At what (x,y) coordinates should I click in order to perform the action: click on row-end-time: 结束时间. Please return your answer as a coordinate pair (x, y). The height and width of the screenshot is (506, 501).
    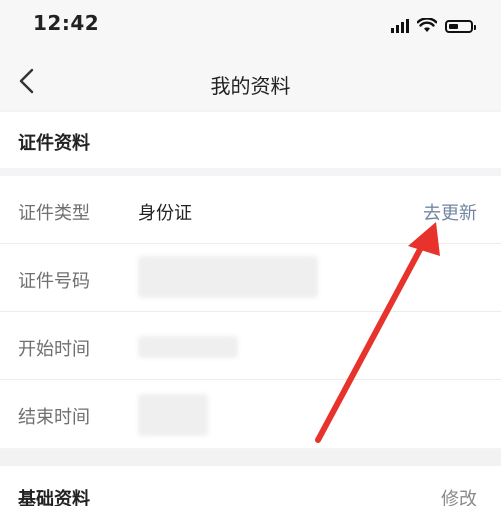
    Looking at the image, I should click on (250, 414).